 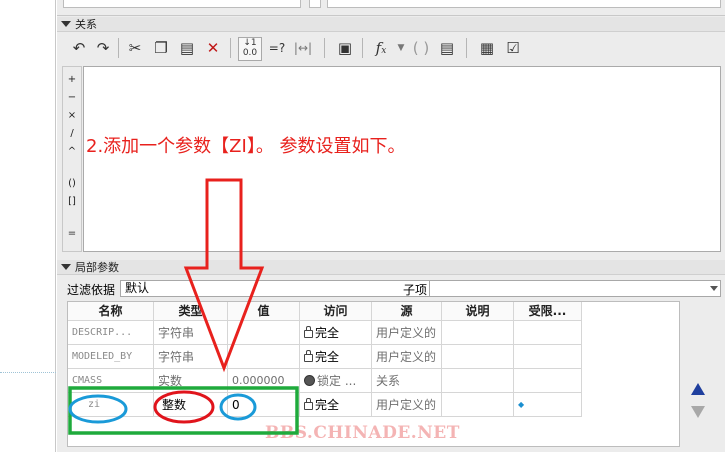 What do you see at coordinates (391, 24) in the screenshot?
I see `relations-section-header: 关系` at bounding box center [391, 24].